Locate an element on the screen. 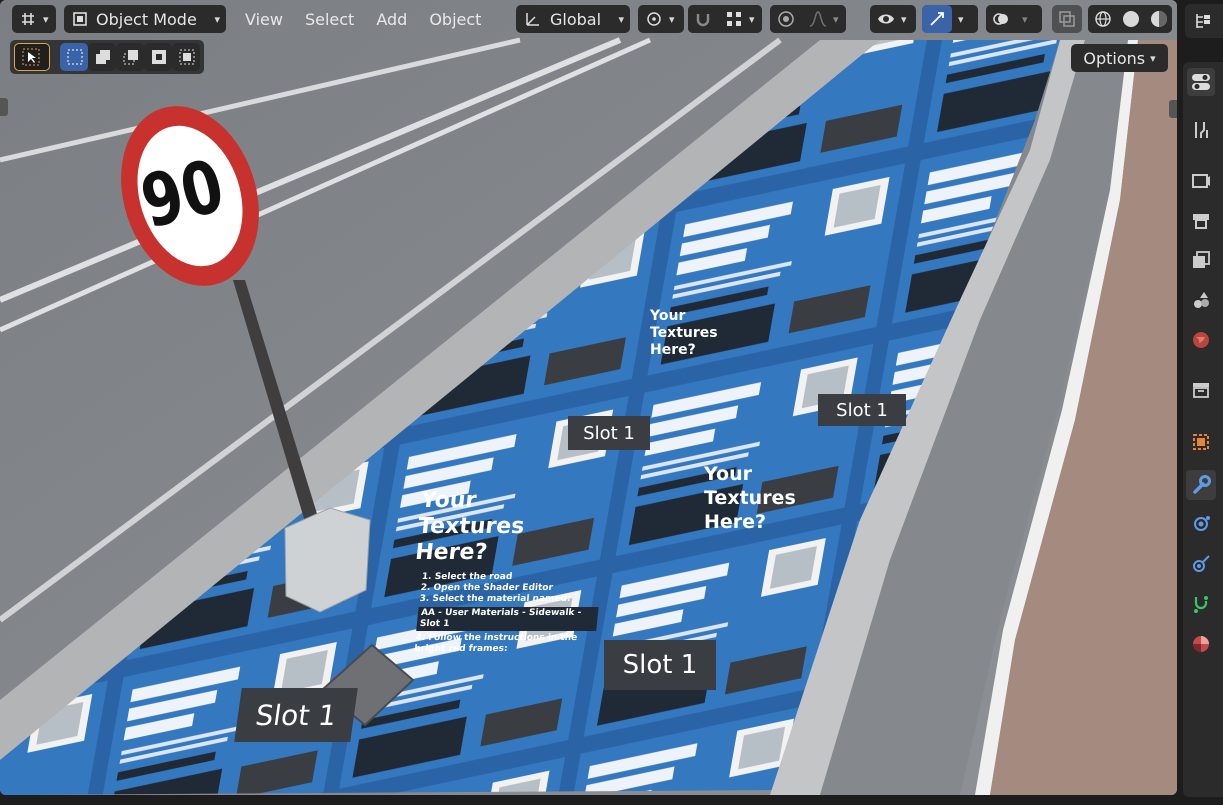 This screenshot has width=1223, height=805. view-layer-icon is located at coordinates (1201, 260).